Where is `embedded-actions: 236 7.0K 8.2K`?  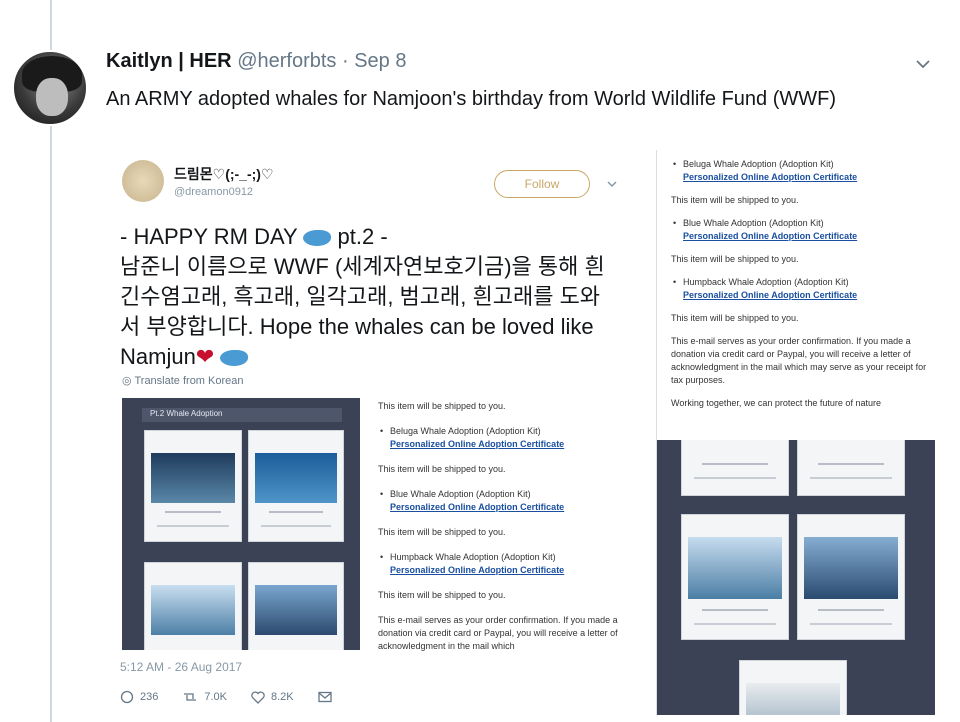 embedded-actions: 236 7.0K 8.2K is located at coordinates (226, 697).